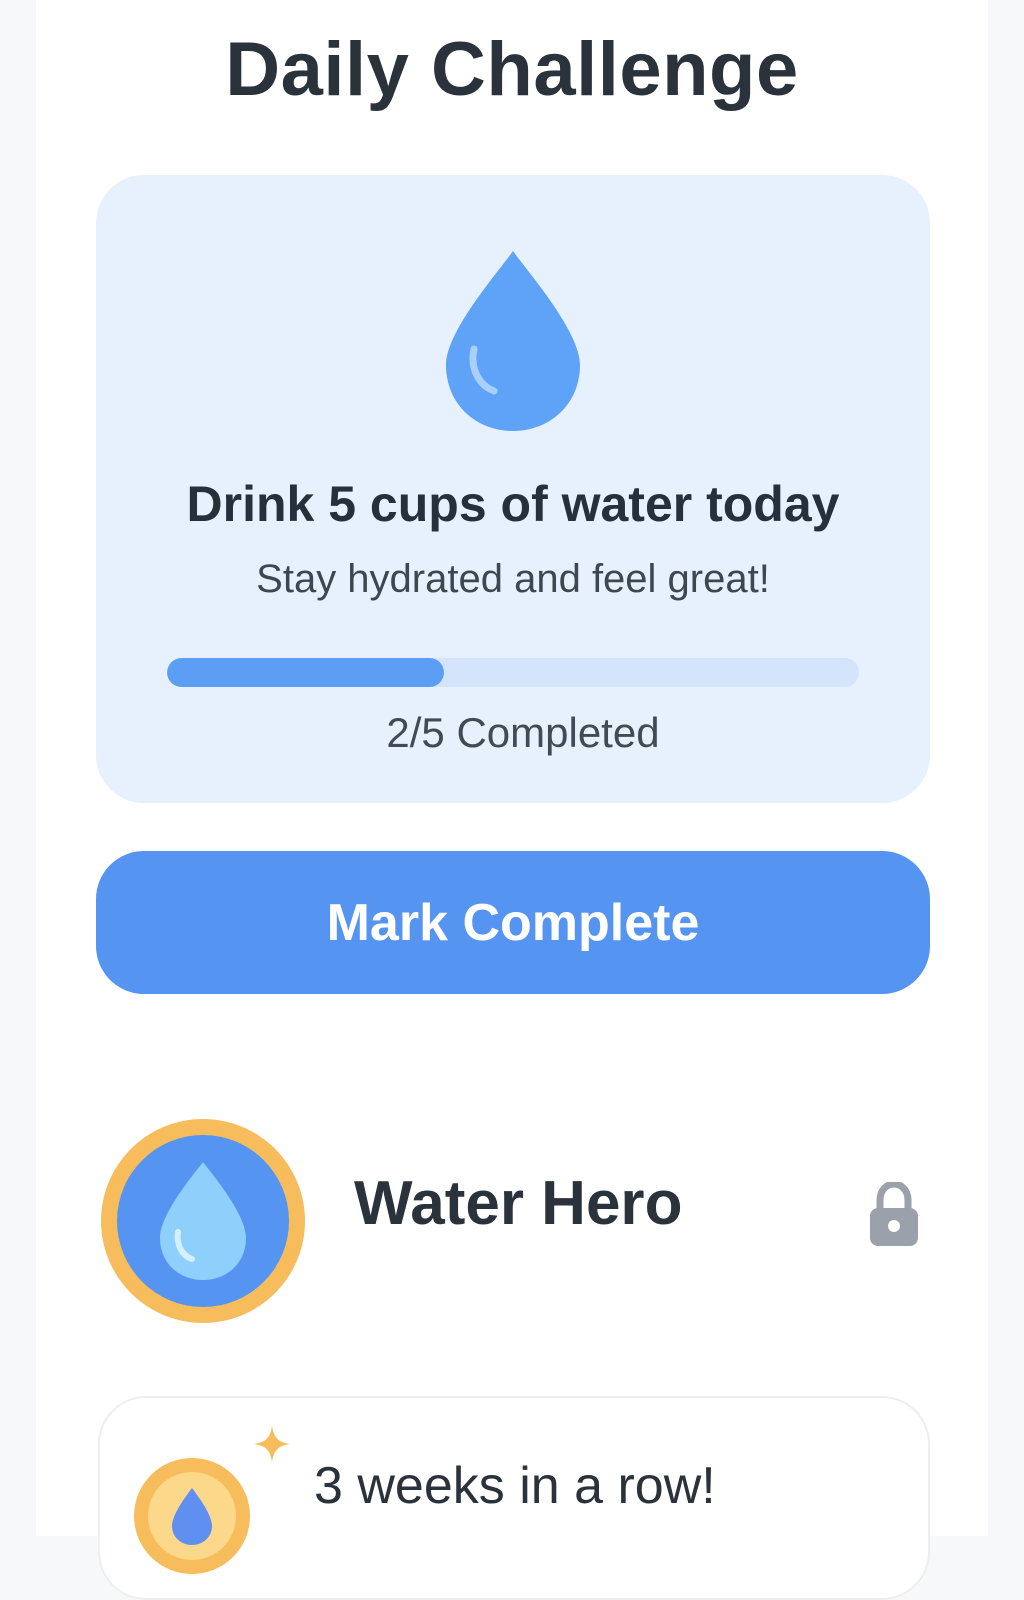  What do you see at coordinates (518, 1203) in the screenshot?
I see `badge-name: Water Hero` at bounding box center [518, 1203].